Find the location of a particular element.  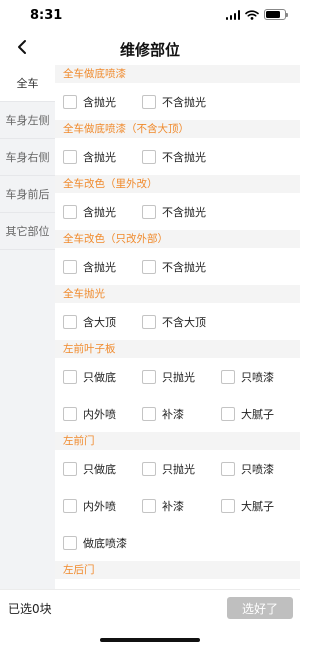

repair-option: 不含大顶 is located at coordinates (173, 322).